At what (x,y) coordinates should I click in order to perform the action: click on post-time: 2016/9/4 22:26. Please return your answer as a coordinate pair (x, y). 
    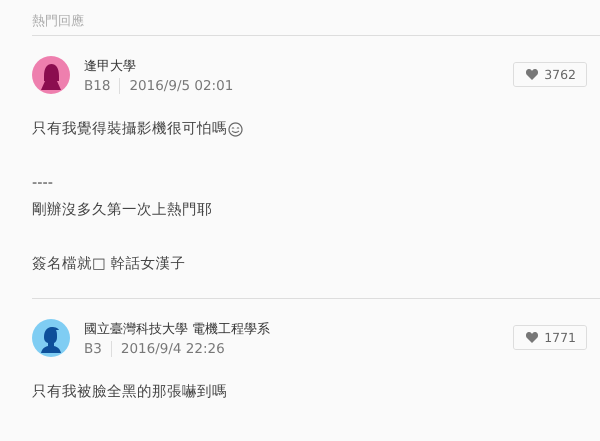
    Looking at the image, I should click on (172, 348).